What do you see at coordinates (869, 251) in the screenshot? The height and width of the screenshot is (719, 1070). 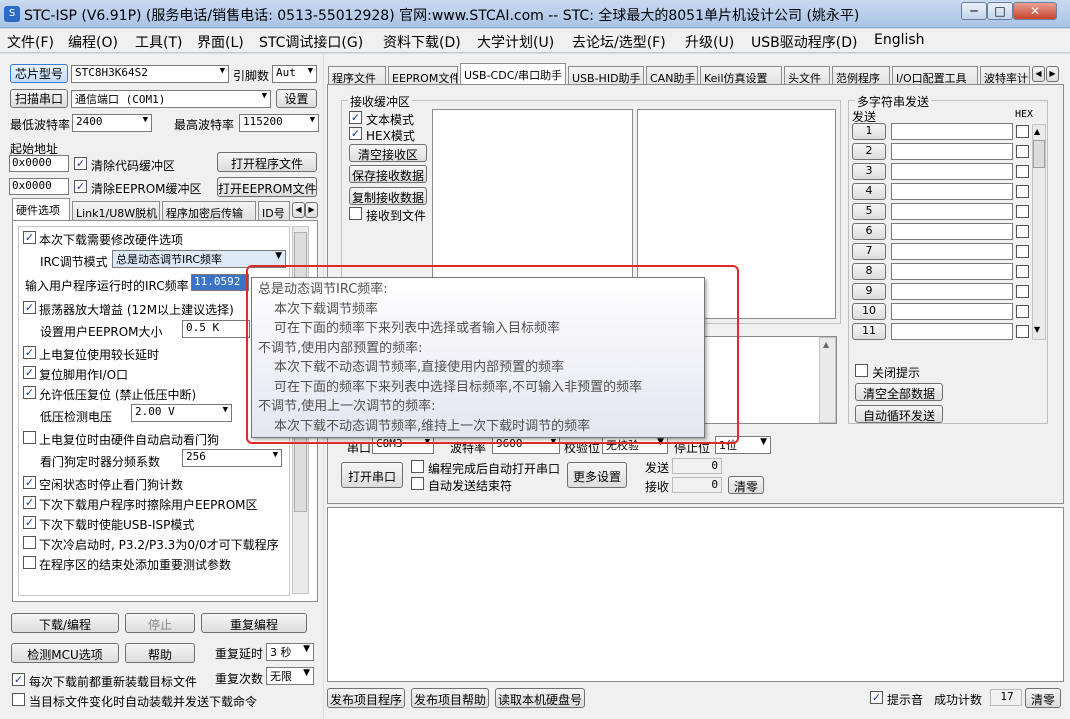 I see `send-row-button: 7` at bounding box center [869, 251].